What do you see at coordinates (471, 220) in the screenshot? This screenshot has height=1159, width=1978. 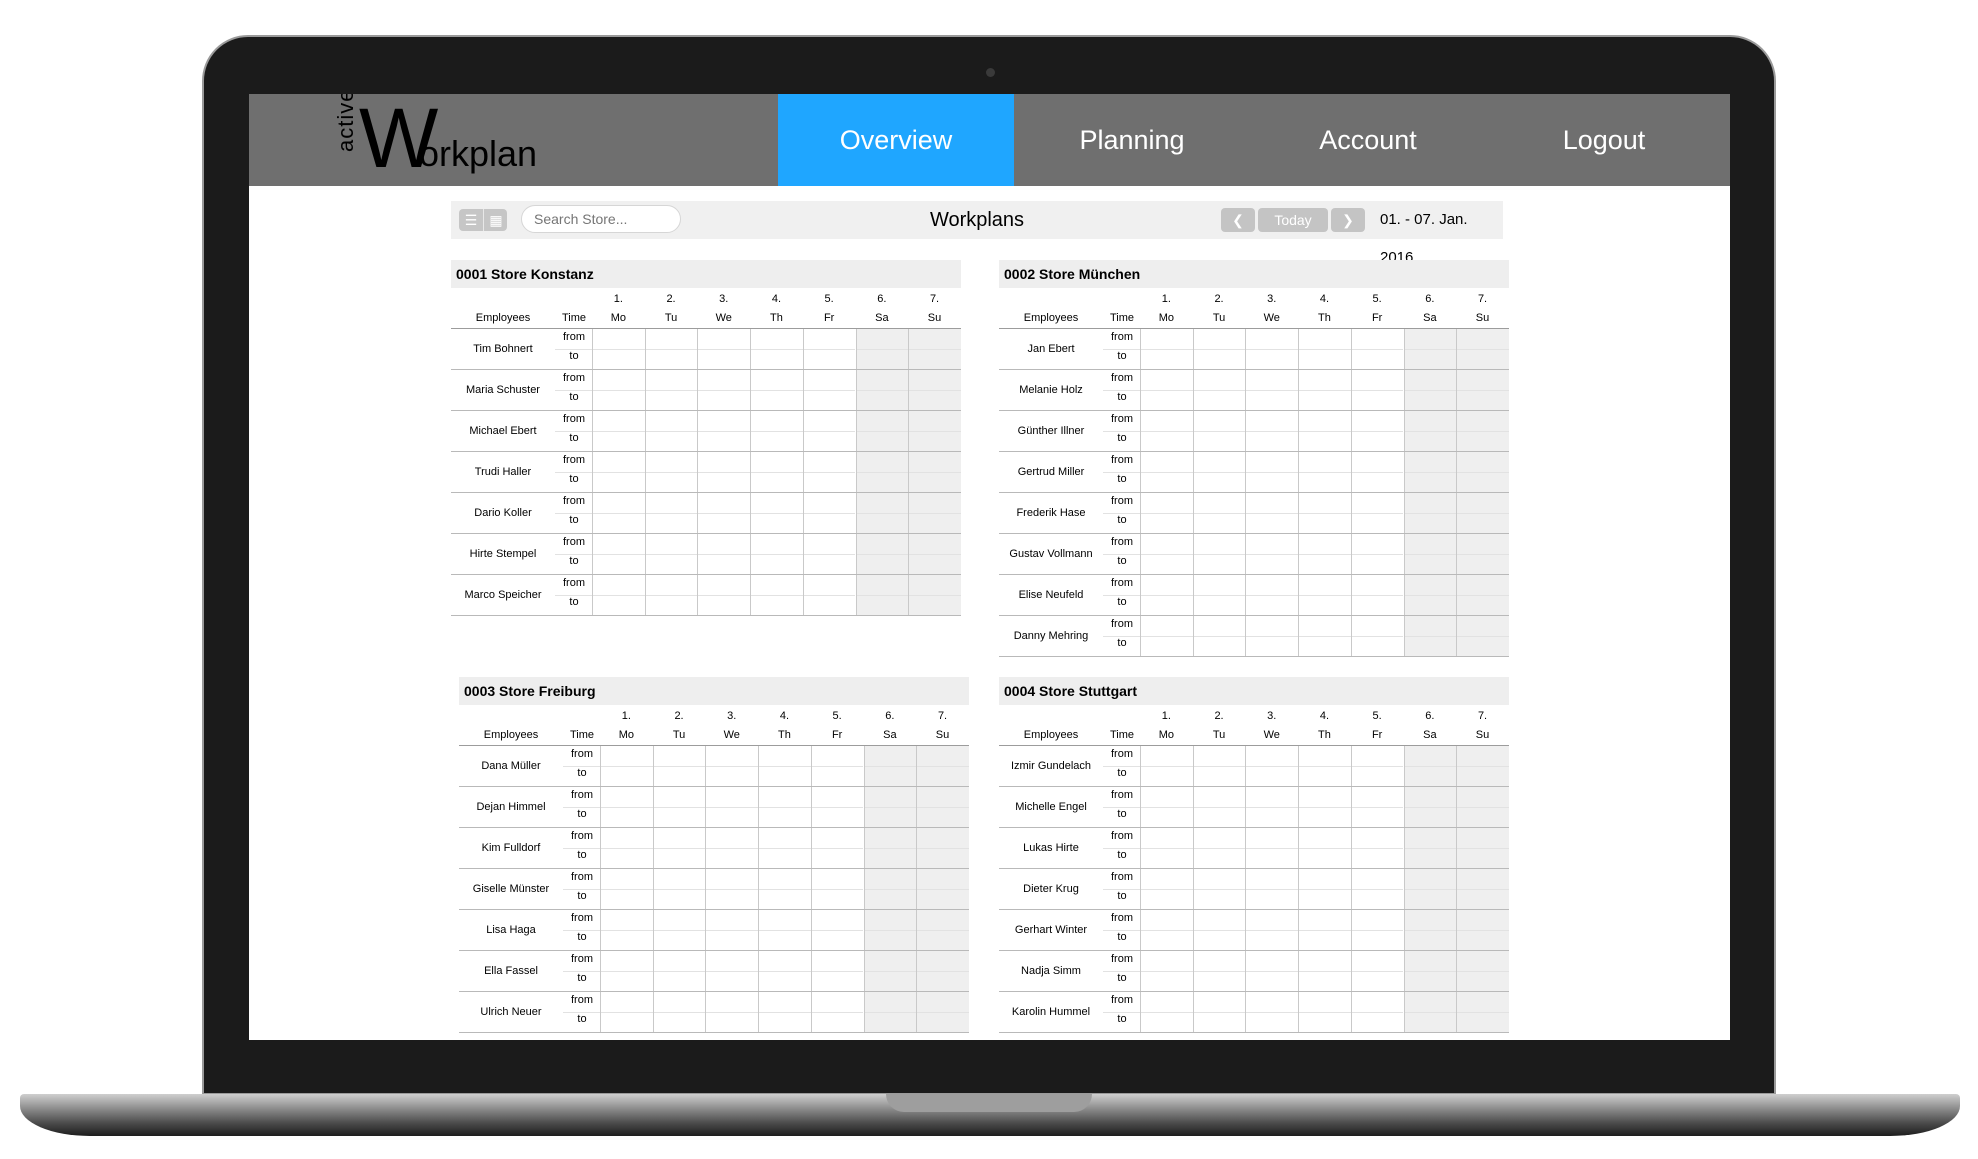 I see `list-view-icon: ☰` at bounding box center [471, 220].